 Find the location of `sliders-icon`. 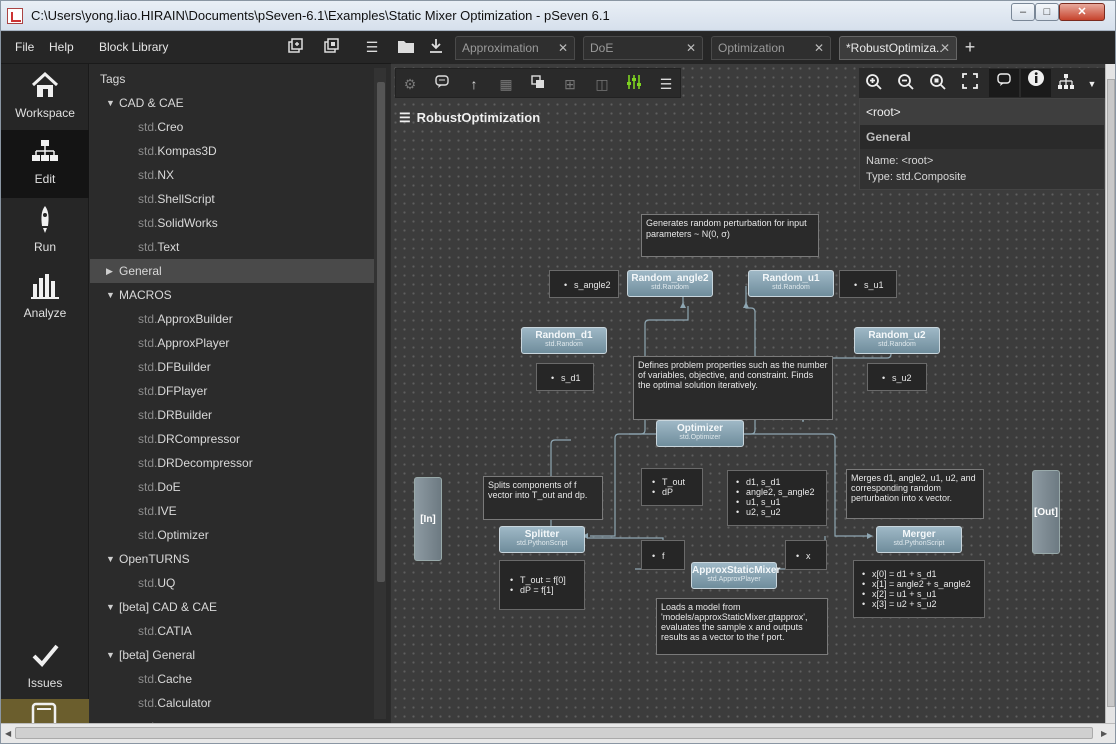

sliders-icon is located at coordinates (634, 84).